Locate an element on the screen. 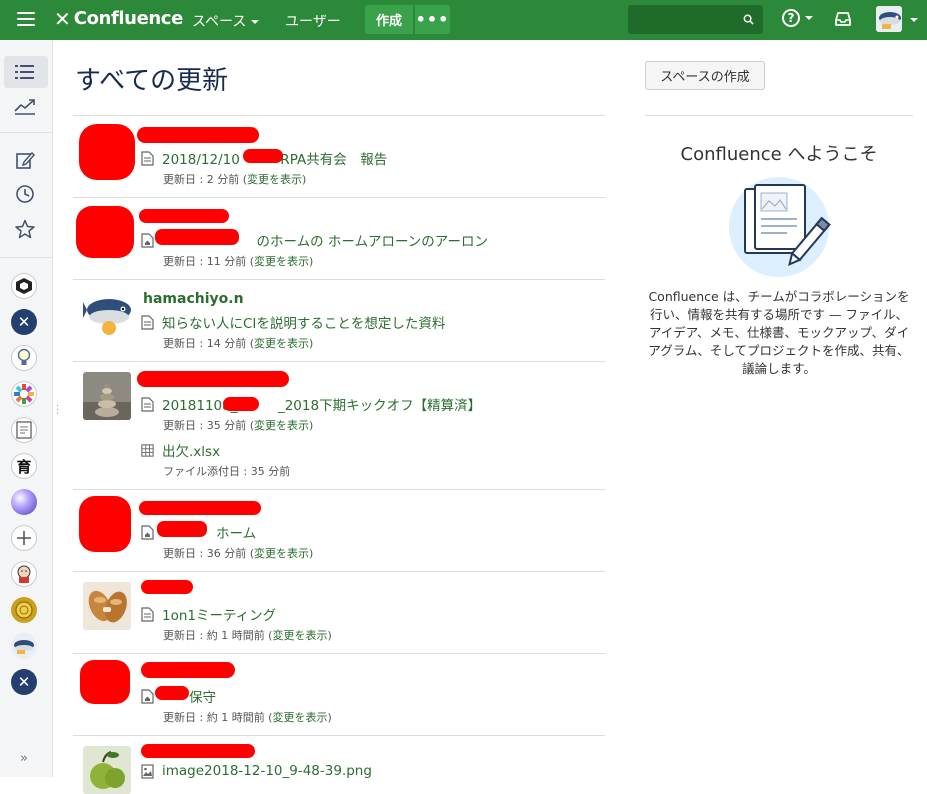  space-cube-icon is located at coordinates (24, 286).